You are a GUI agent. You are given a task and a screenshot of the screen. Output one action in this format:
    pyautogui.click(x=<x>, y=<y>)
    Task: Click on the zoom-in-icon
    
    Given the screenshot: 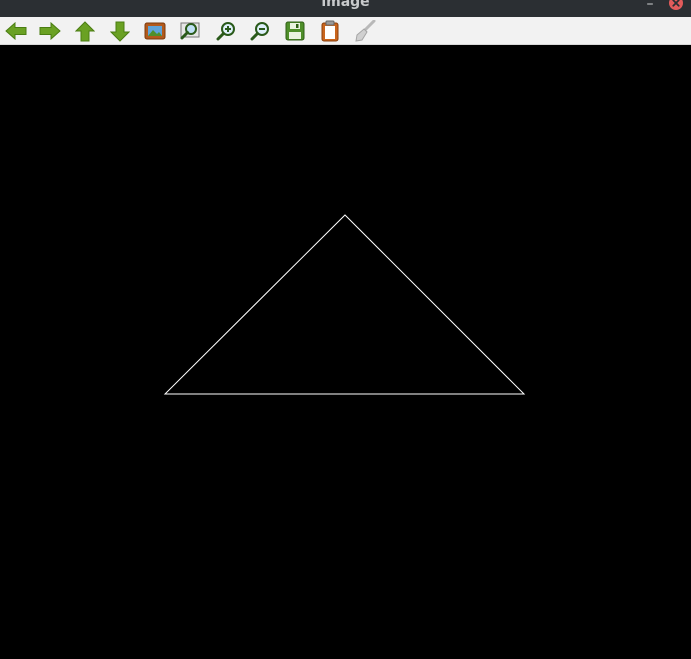 What is the action you would take?
    pyautogui.click(x=225, y=31)
    